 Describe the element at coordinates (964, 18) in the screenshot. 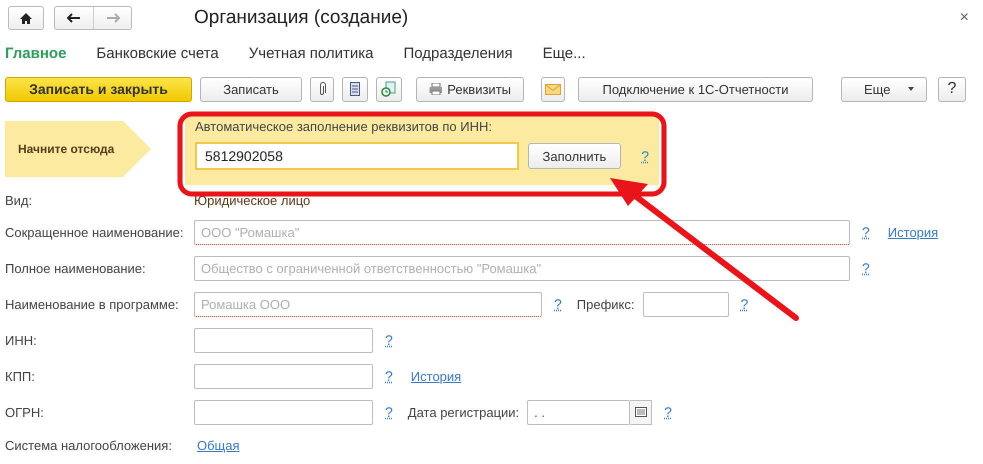

I see `close-button: ×` at that location.